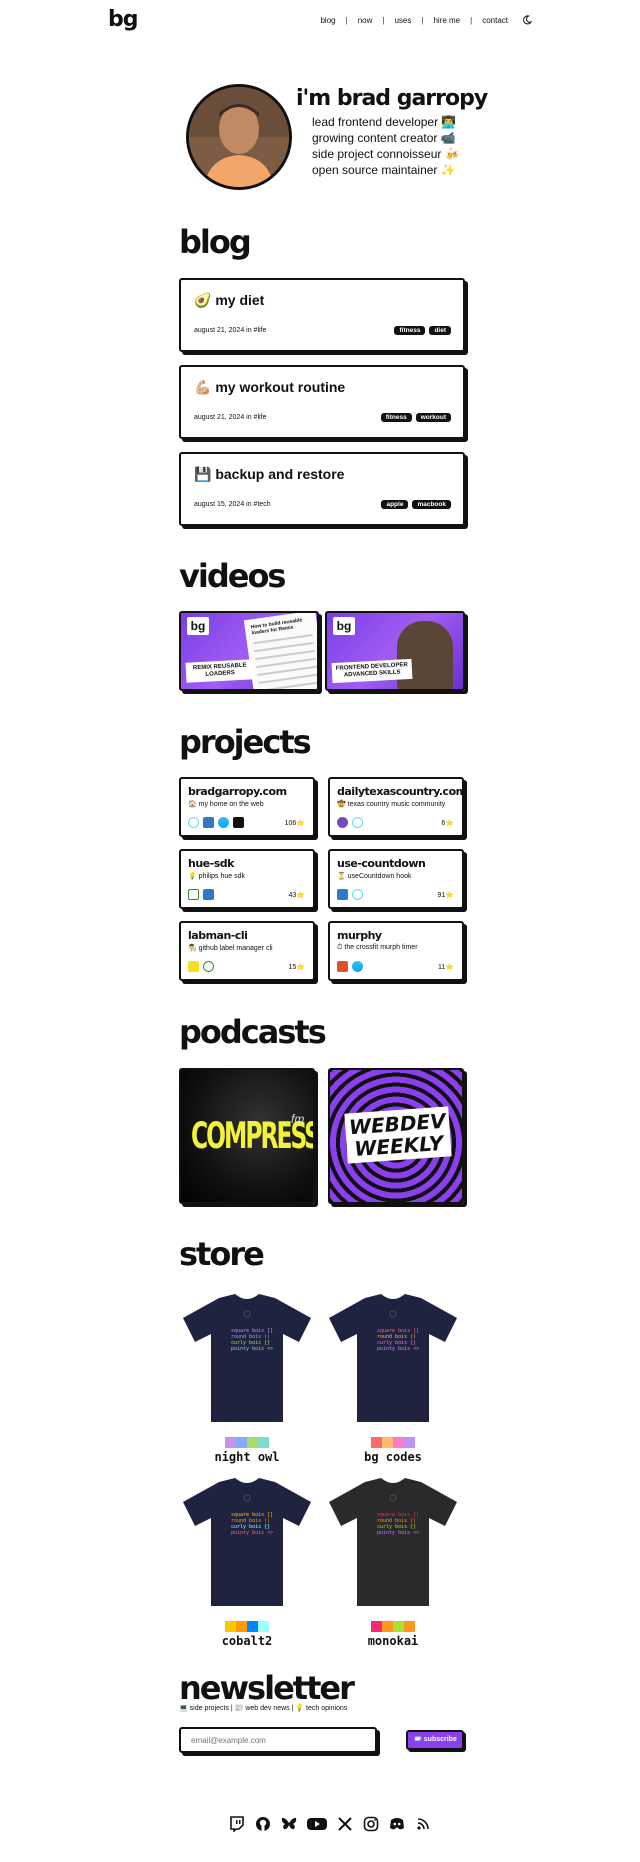 The image size is (640, 1862). What do you see at coordinates (269, 474) in the screenshot?
I see `blog-title: 💾 backup and restore` at bounding box center [269, 474].